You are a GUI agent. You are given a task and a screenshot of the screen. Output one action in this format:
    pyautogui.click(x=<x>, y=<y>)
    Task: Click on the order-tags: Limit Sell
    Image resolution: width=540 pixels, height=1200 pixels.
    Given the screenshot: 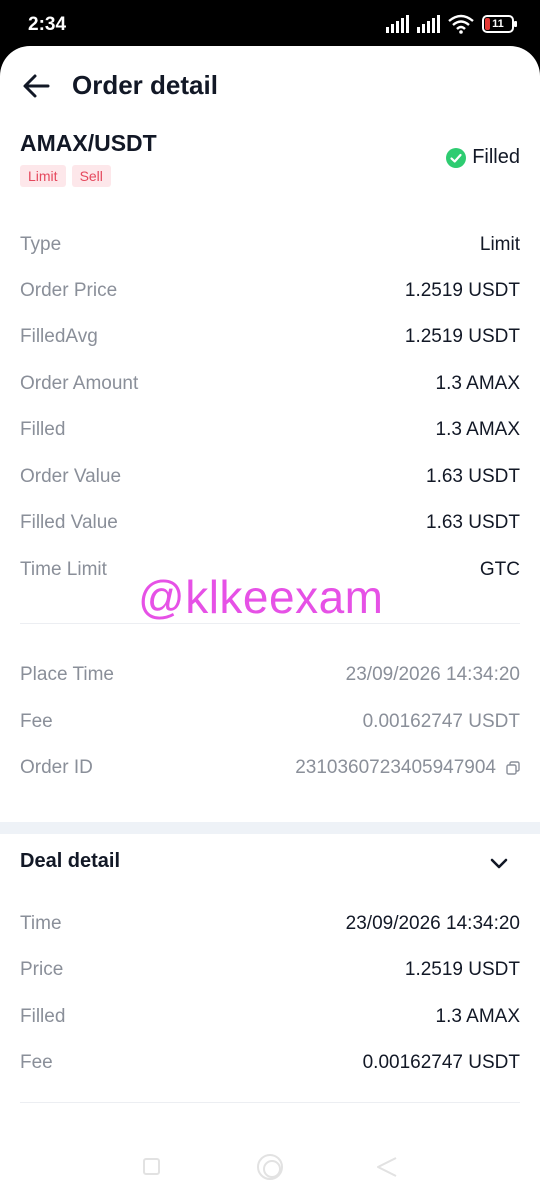 What is the action you would take?
    pyautogui.click(x=65, y=176)
    